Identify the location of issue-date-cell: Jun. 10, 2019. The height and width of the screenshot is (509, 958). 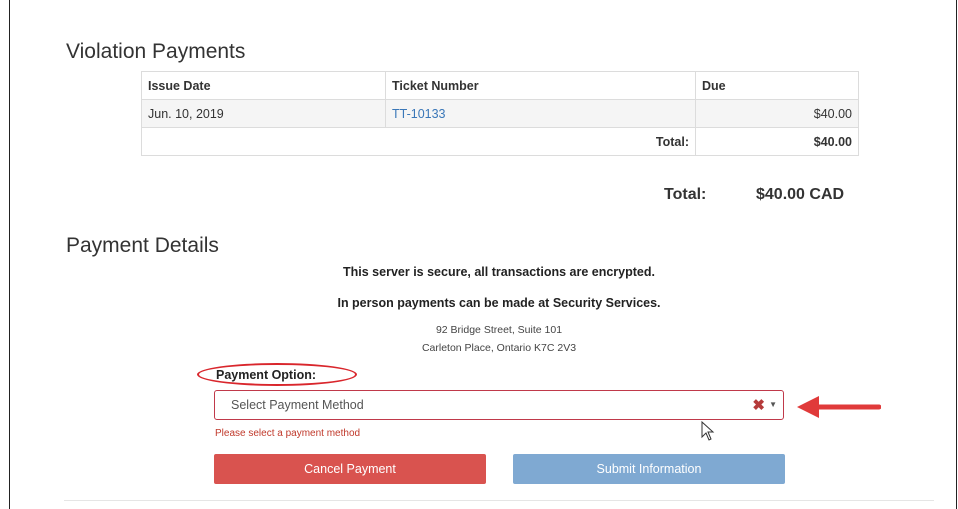
(263, 113).